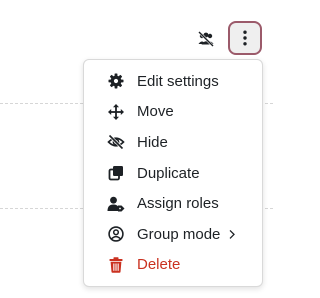 This screenshot has height=298, width=320. Describe the element at coordinates (116, 204) in the screenshot. I see `user-tag-icon` at that location.